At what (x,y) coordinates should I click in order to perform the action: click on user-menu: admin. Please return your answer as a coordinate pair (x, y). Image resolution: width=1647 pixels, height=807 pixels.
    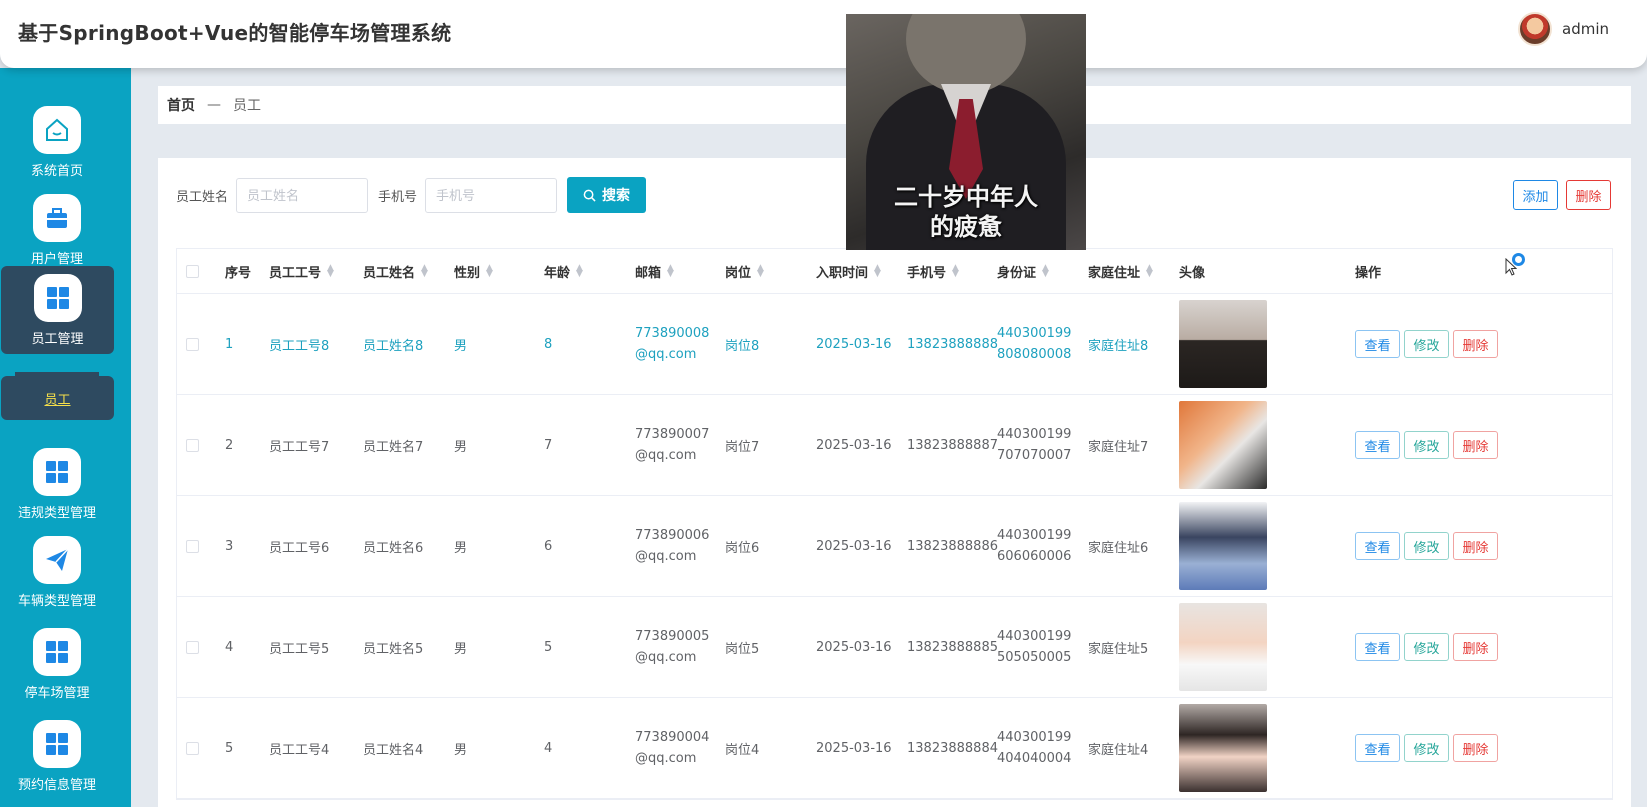
    Looking at the image, I should click on (1563, 29).